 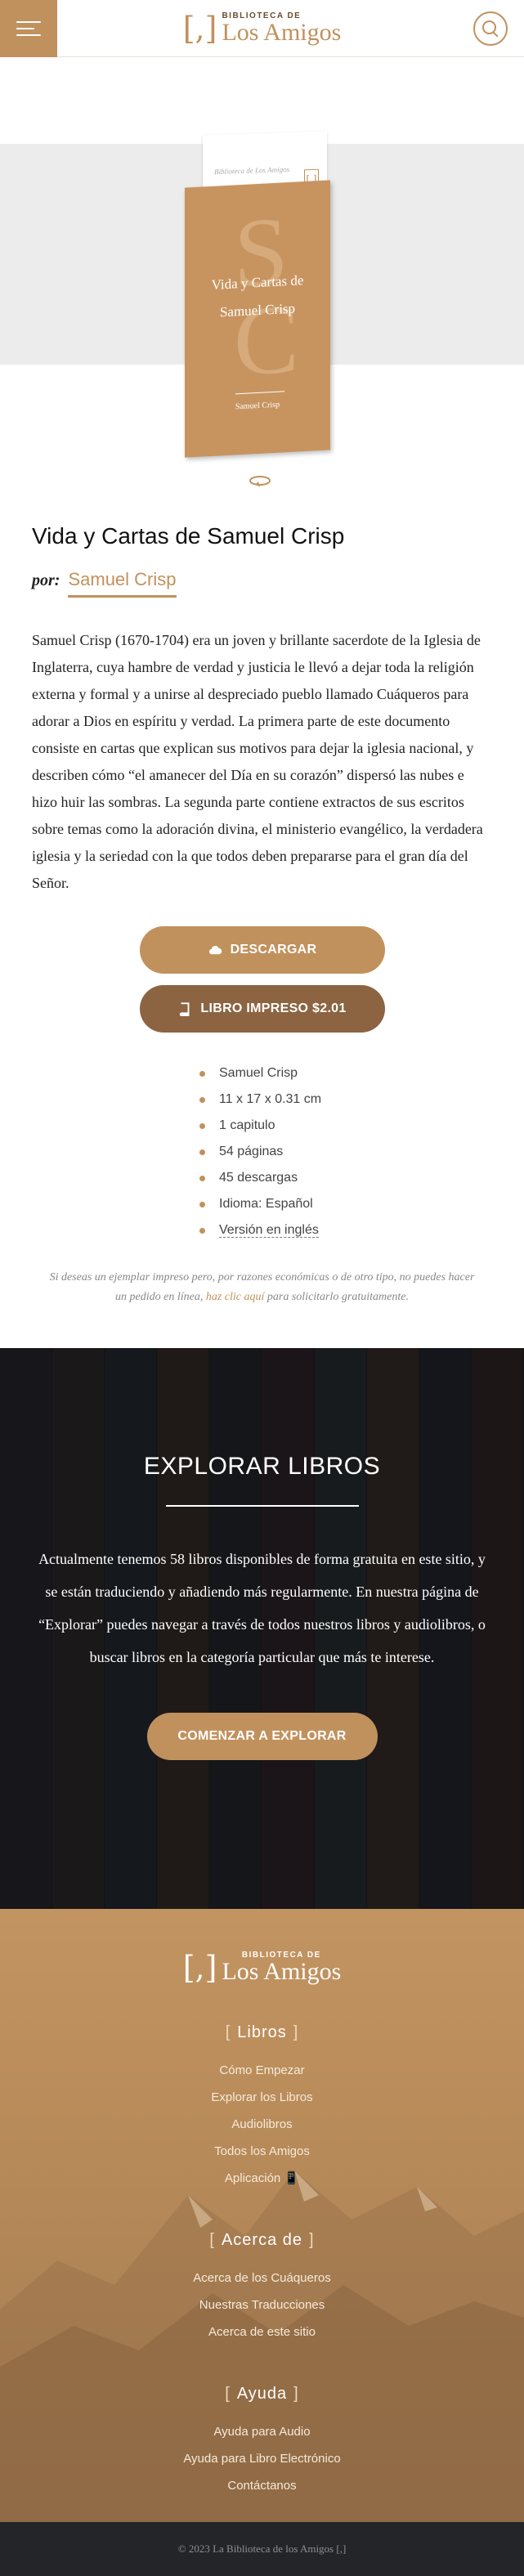 I want to click on footer-heading: [Acerca de], so click(x=262, y=2240).